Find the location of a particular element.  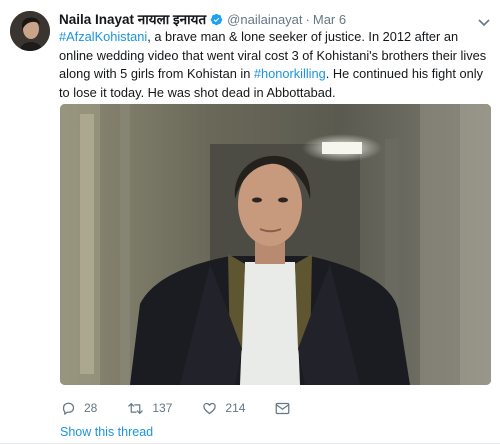

retweet-button: 137 is located at coordinates (149, 408).